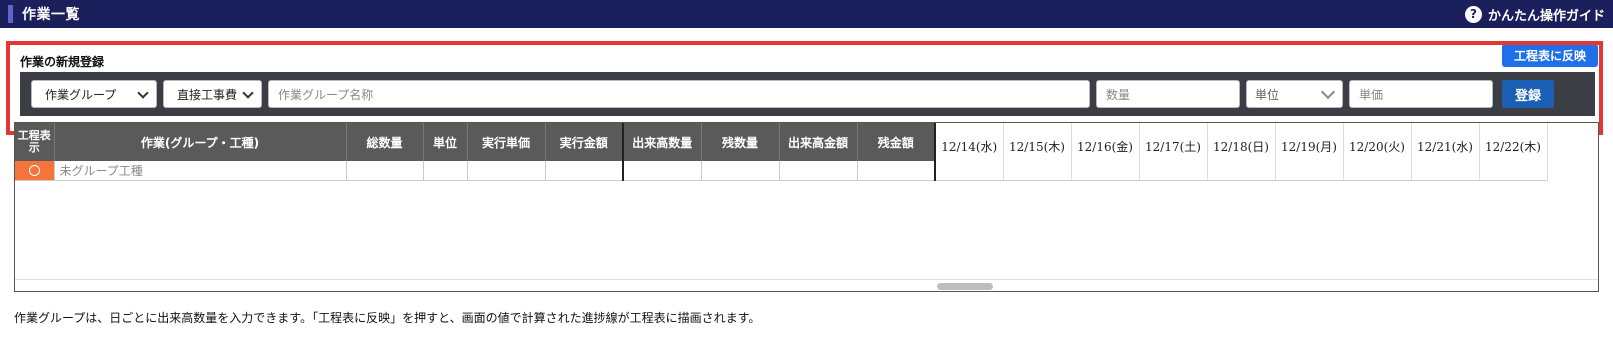 This screenshot has width=1613, height=344. I want to click on col-date: 12/21(水), so click(1445, 142).